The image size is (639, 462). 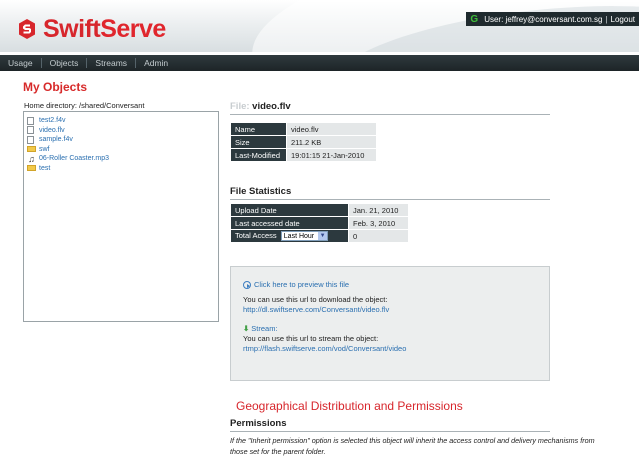 I want to click on user-status-icon: G, so click(x=474, y=19).